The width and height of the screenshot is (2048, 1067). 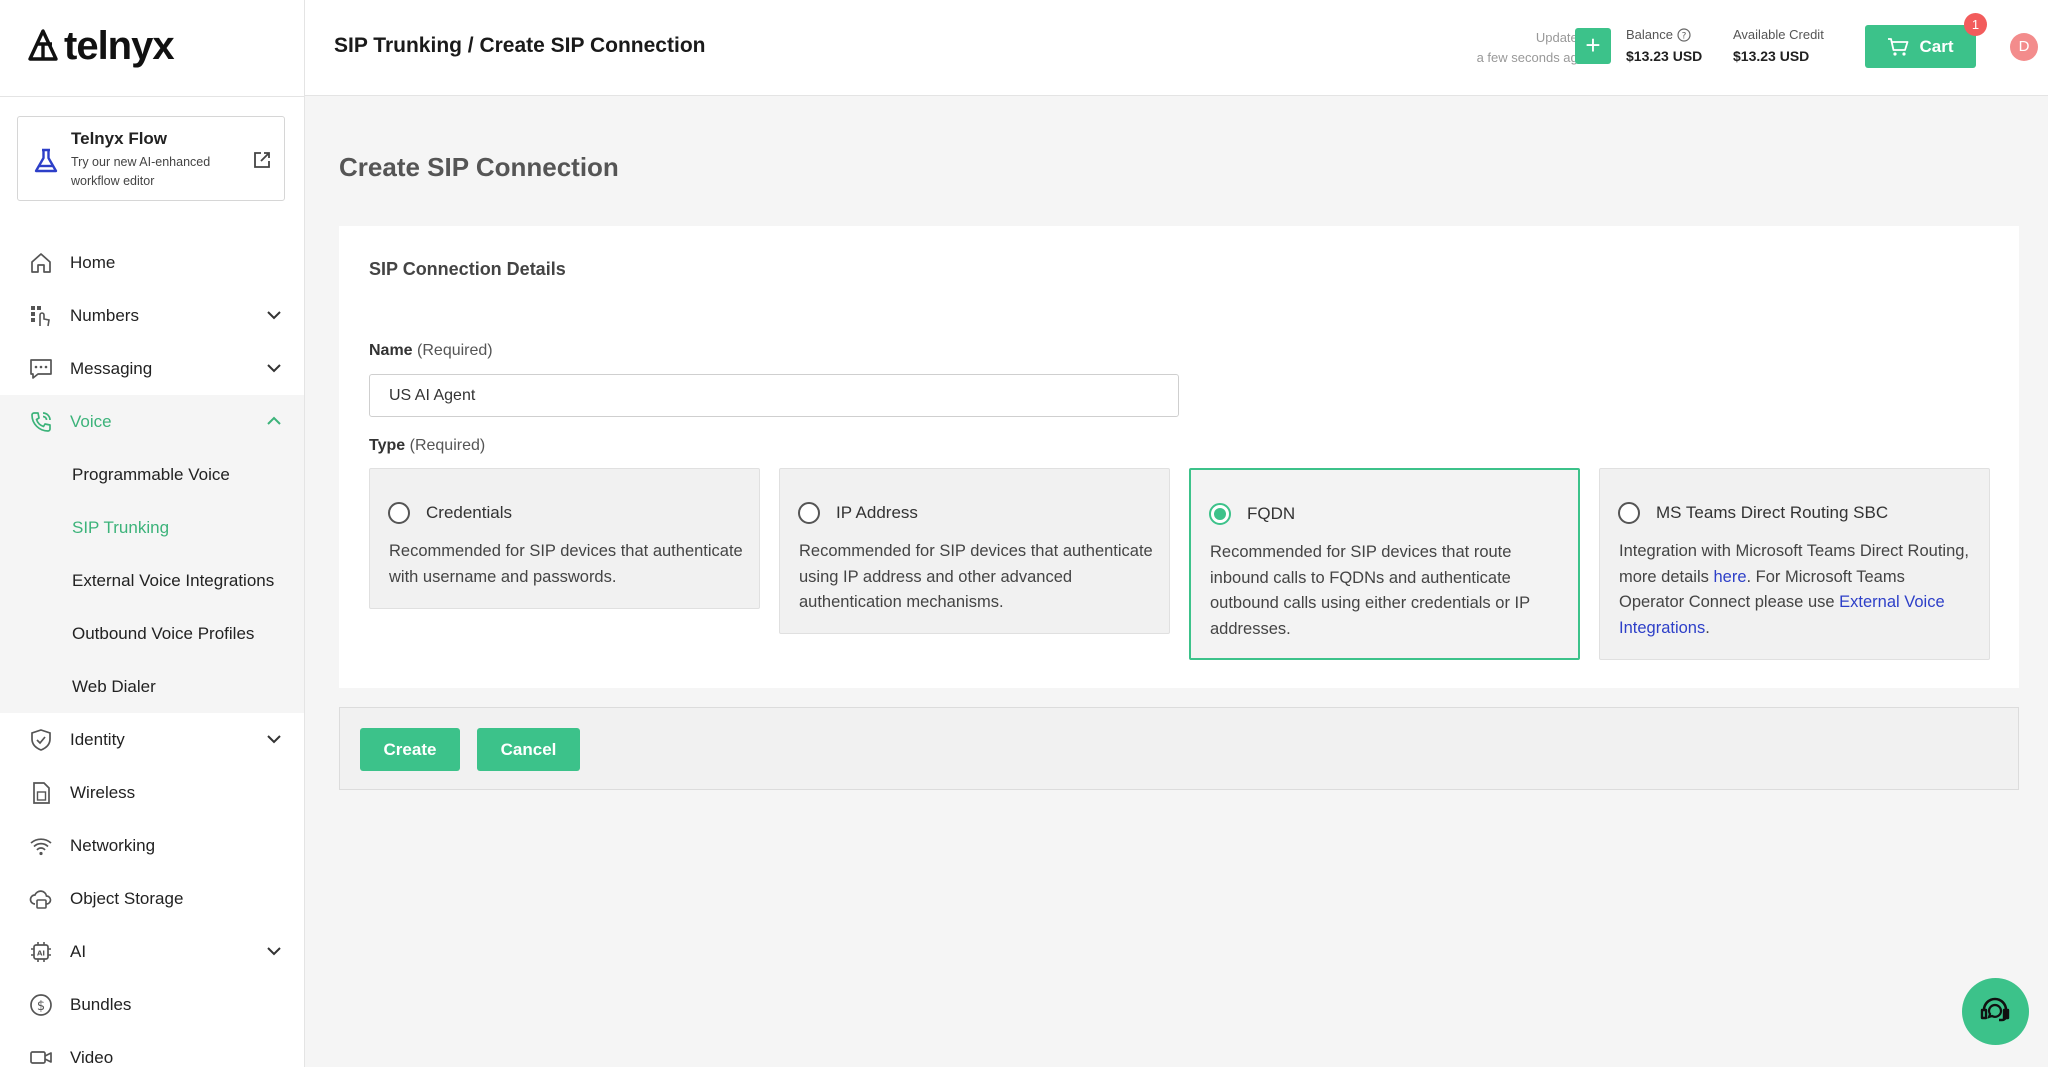 I want to click on balance-label: Balance, so click(x=1649, y=34).